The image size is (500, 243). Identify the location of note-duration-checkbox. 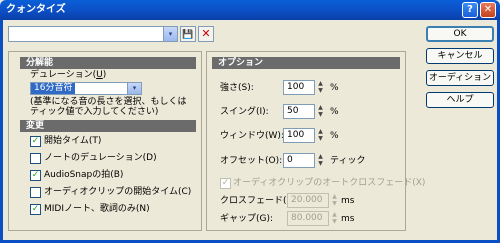
(35, 158).